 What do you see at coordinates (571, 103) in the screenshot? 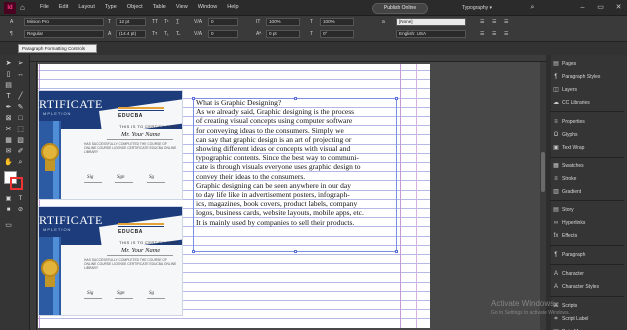
I see `panel-item-cc-libraries: ☁ CC Libraries` at bounding box center [571, 103].